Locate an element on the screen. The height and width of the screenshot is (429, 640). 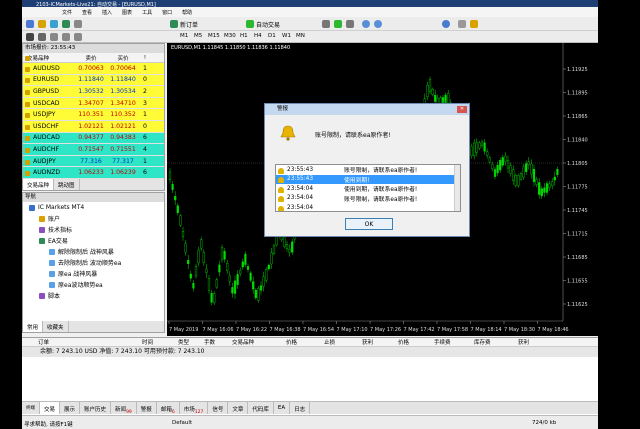
tf-m1: M1 is located at coordinates (184, 36).